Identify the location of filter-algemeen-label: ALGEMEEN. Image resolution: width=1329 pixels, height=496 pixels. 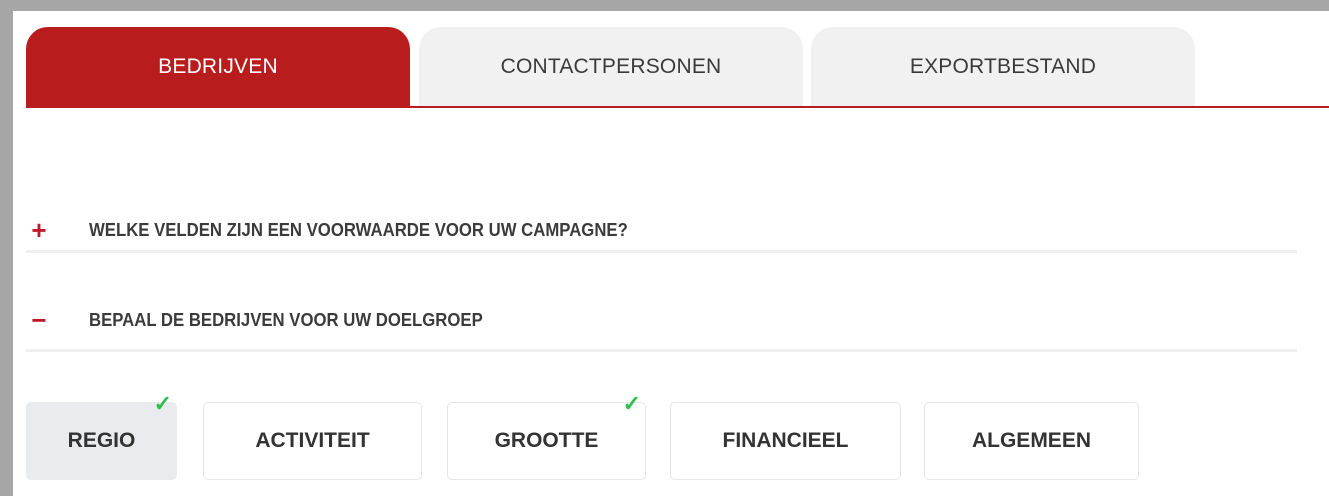
(1031, 440).